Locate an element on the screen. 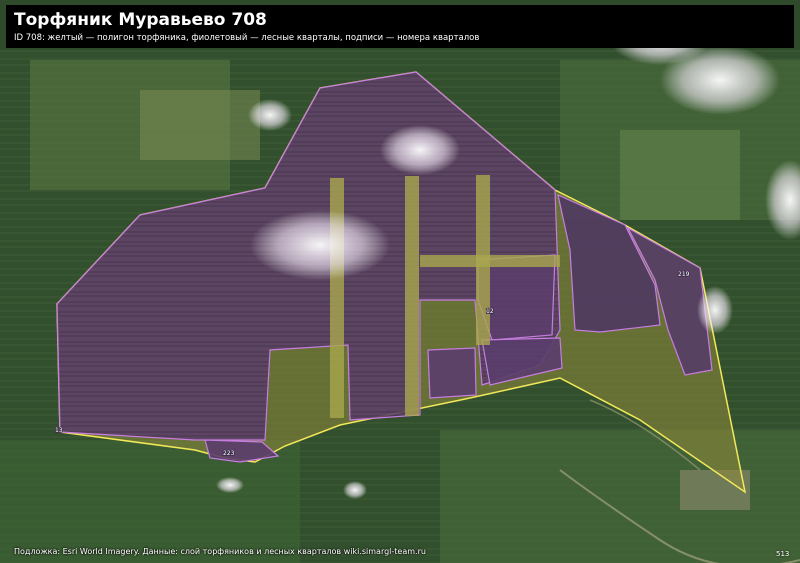 This screenshot has width=800, height=563. quarter-label-219: 219 is located at coordinates (684, 274).